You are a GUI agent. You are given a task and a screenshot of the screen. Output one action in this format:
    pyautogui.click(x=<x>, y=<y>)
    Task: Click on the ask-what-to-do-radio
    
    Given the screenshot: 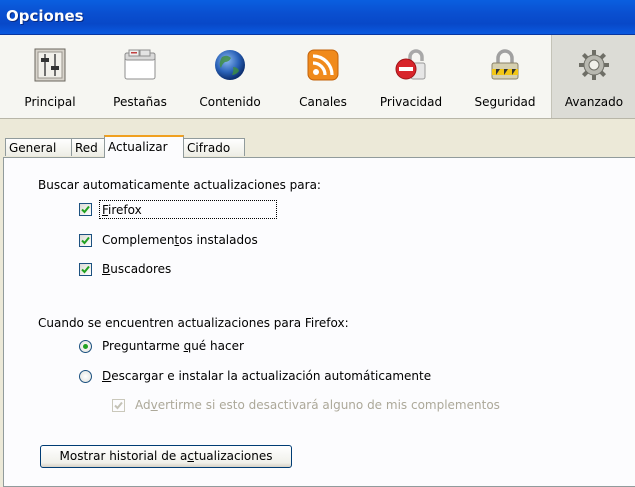 What is the action you would take?
    pyautogui.click(x=85, y=346)
    